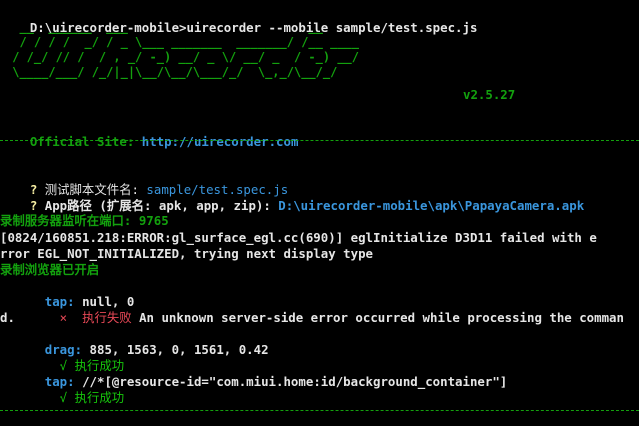  Describe the element at coordinates (319, 410) in the screenshot. I see `separator-bottom` at that location.